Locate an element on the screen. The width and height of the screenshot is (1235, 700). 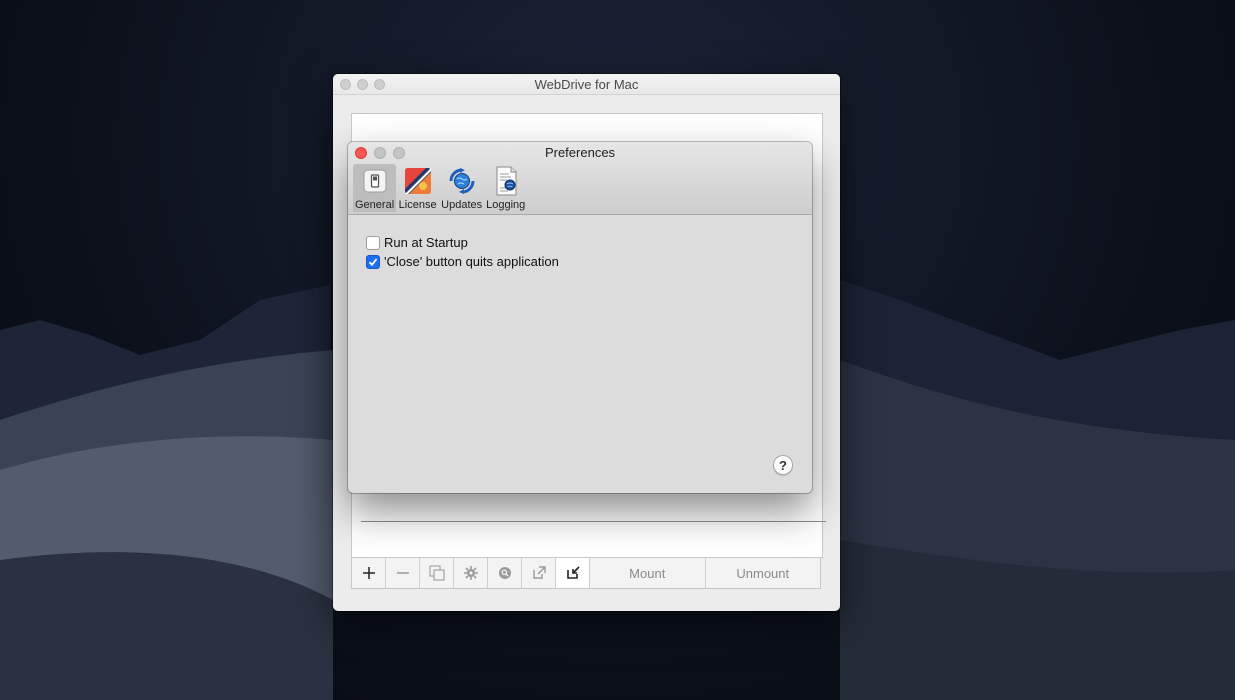
main-titlebar: WebDrive for Mac is located at coordinates (586, 84).